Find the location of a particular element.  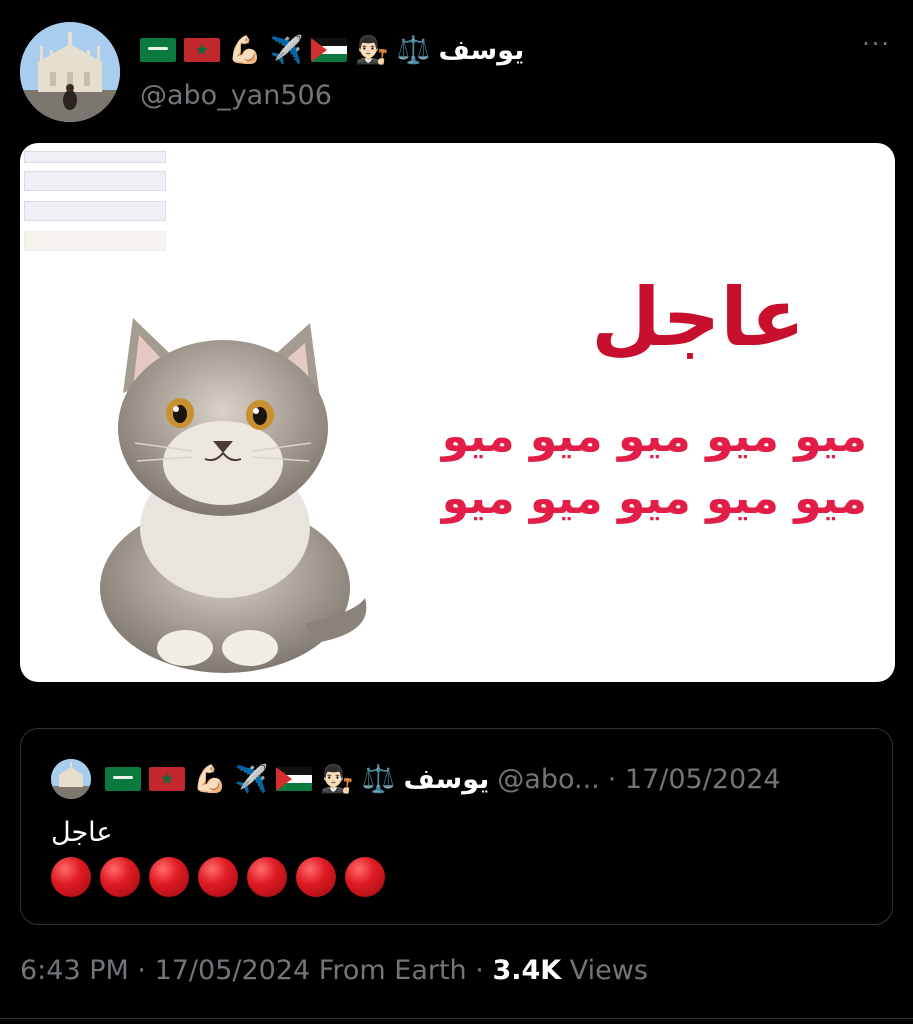

views-count: 3.4K is located at coordinates (526, 970).